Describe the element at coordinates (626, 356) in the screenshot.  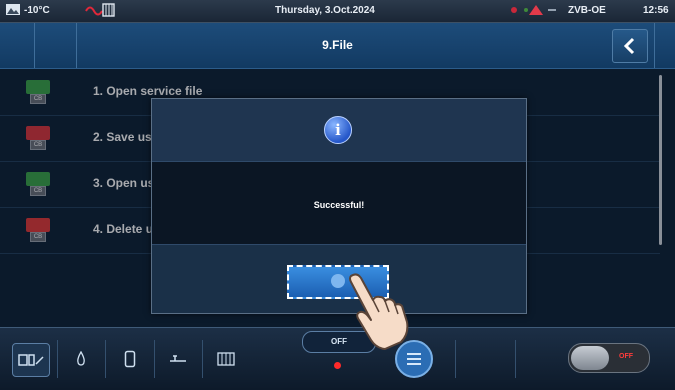
I see `toggle-state-label: OFF` at that location.